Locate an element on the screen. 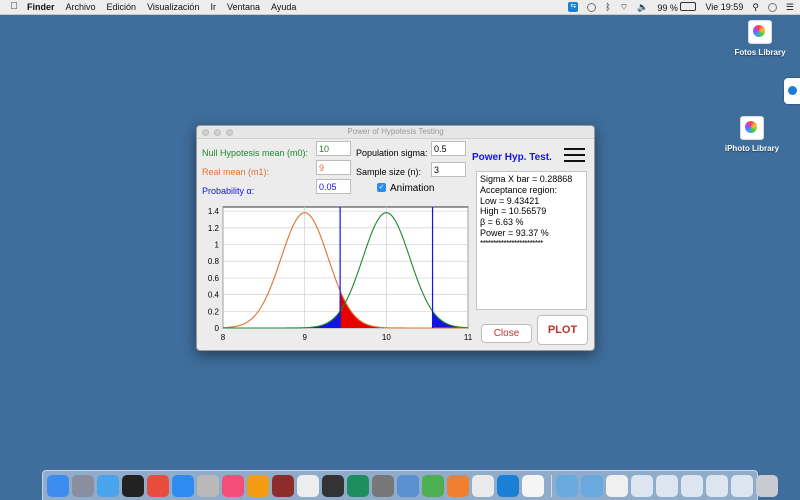 This screenshot has height=500, width=800. result-line: β = 6.63 % is located at coordinates (502, 222).